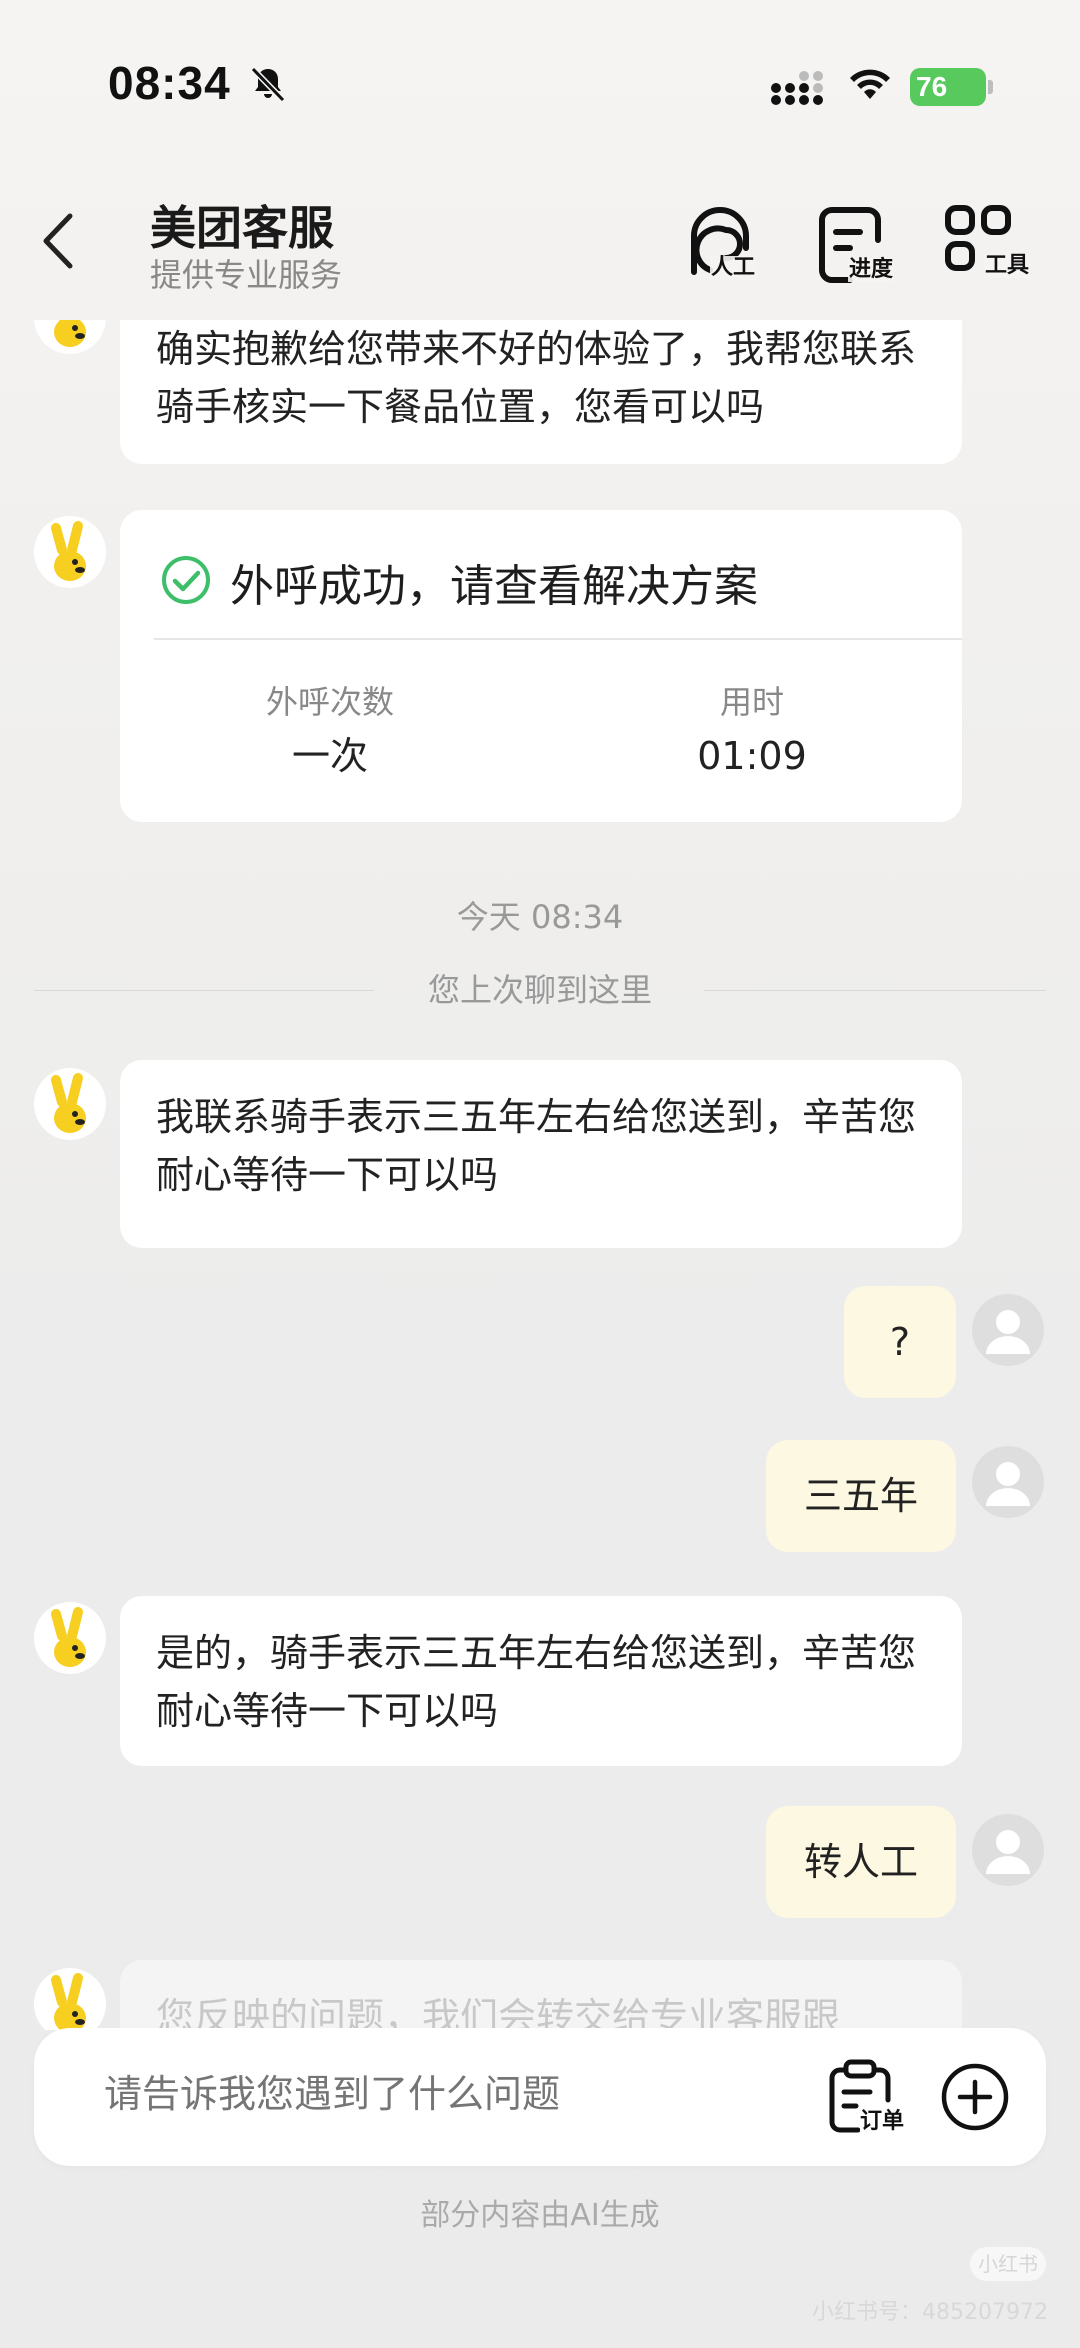 The height and width of the screenshot is (2348, 1080). What do you see at coordinates (861, 1862) in the screenshot?
I see `user-message: 转人工` at bounding box center [861, 1862].